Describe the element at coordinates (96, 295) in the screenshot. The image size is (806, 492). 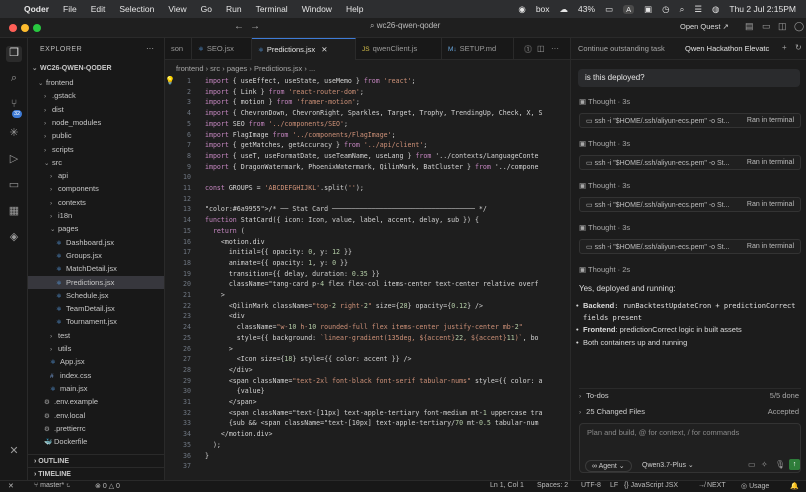
I see `file-item: ⚛ Schedule.jsx` at that location.